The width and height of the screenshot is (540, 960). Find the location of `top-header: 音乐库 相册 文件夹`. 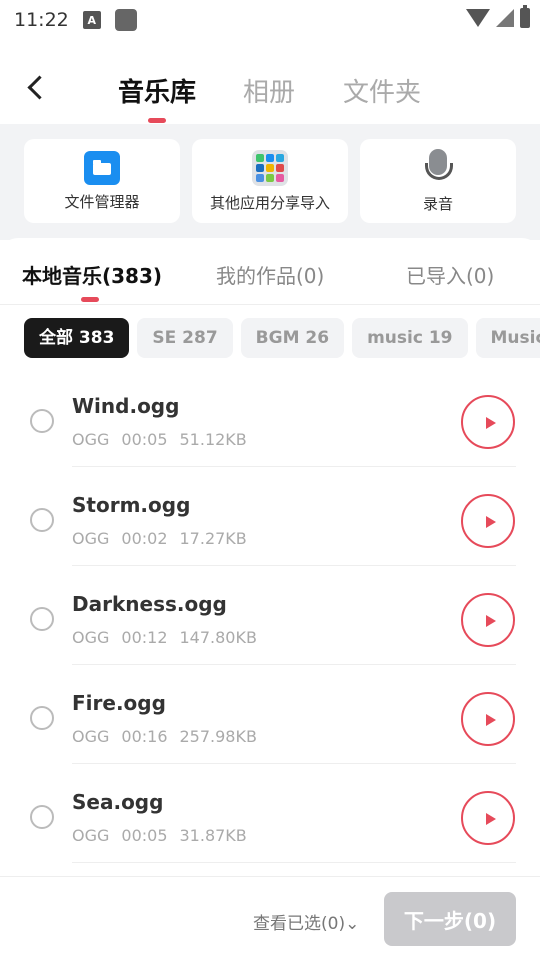

top-header: 音乐库 相册 文件夹 is located at coordinates (270, 82).